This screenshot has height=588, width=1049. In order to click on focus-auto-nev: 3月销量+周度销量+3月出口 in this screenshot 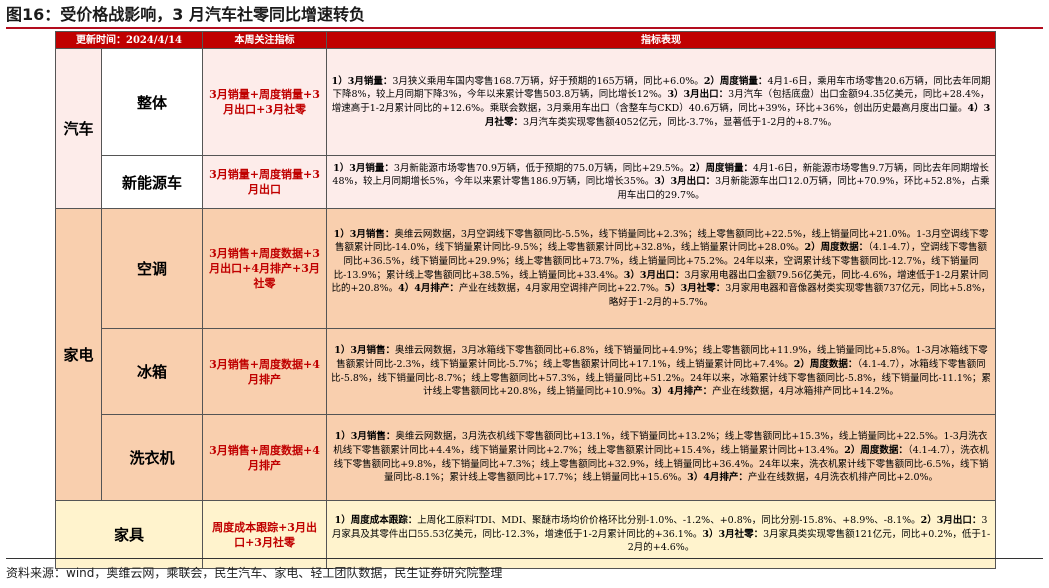, I will do `click(265, 182)`.